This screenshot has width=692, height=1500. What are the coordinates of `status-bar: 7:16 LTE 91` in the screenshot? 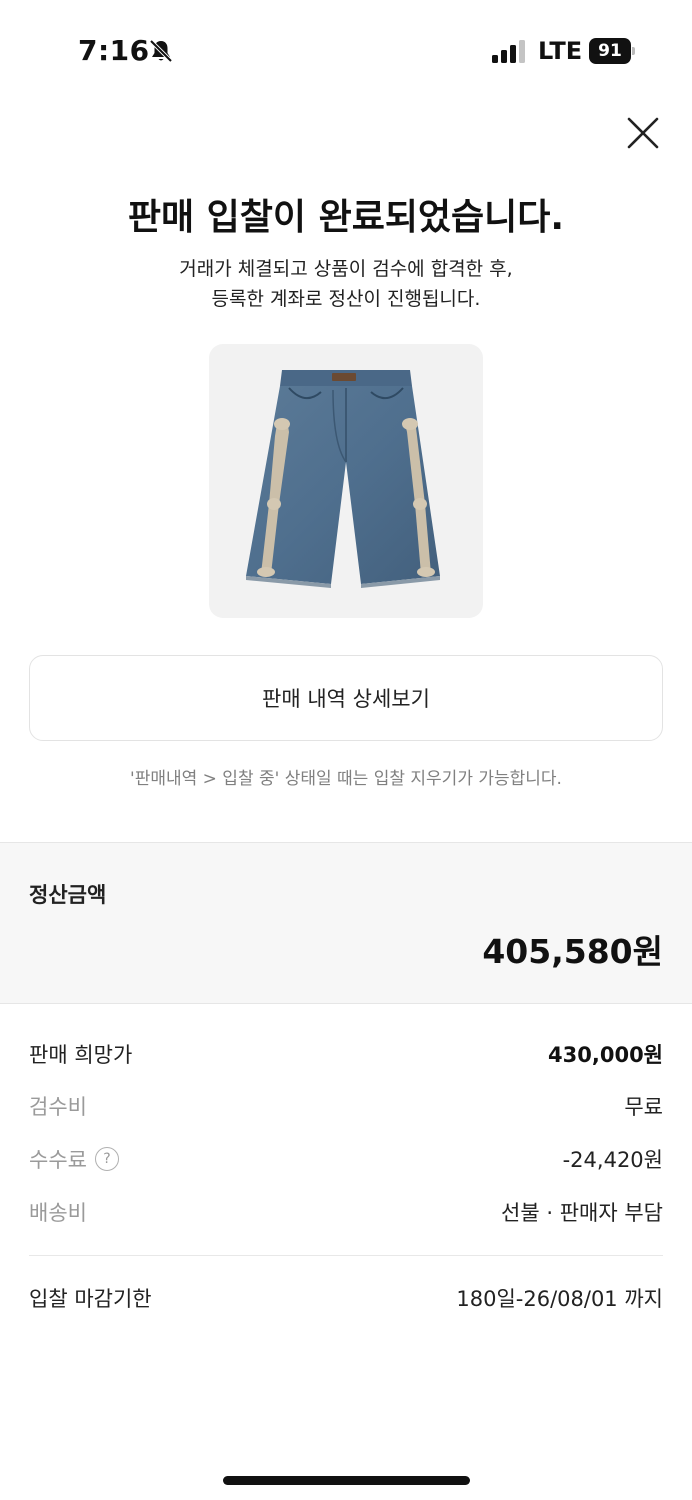 It's located at (346, 50).